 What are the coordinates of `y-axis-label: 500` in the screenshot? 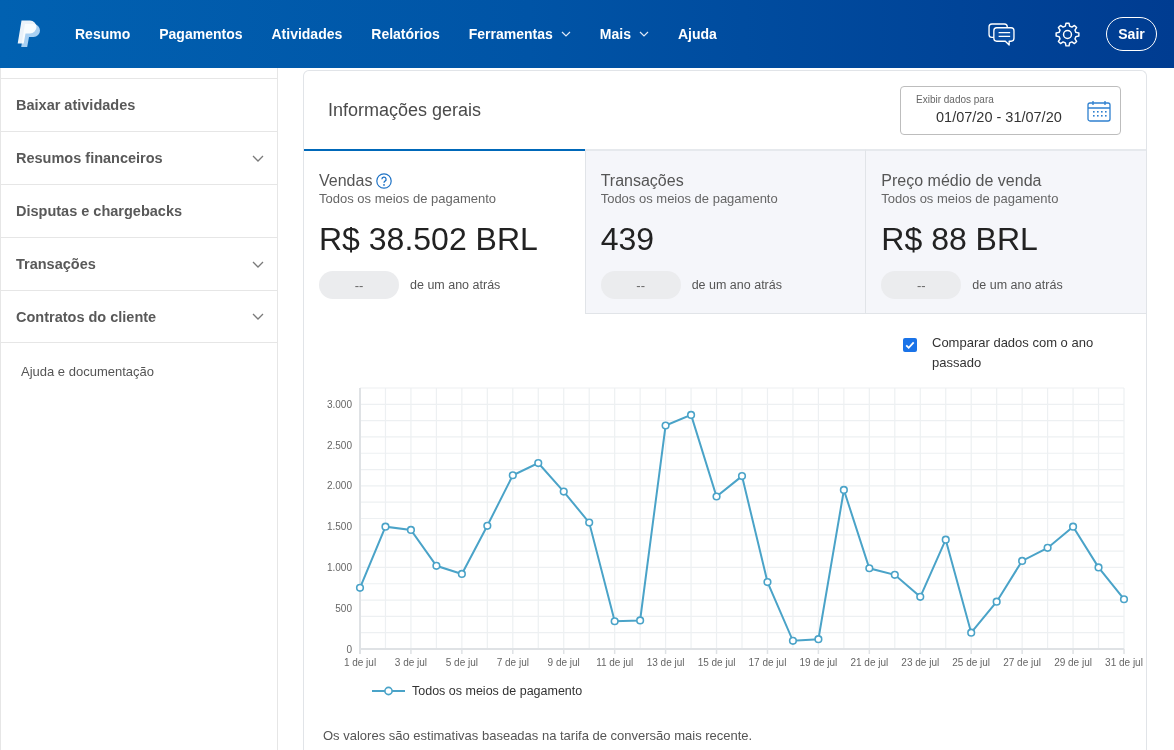 It's located at (343, 608).